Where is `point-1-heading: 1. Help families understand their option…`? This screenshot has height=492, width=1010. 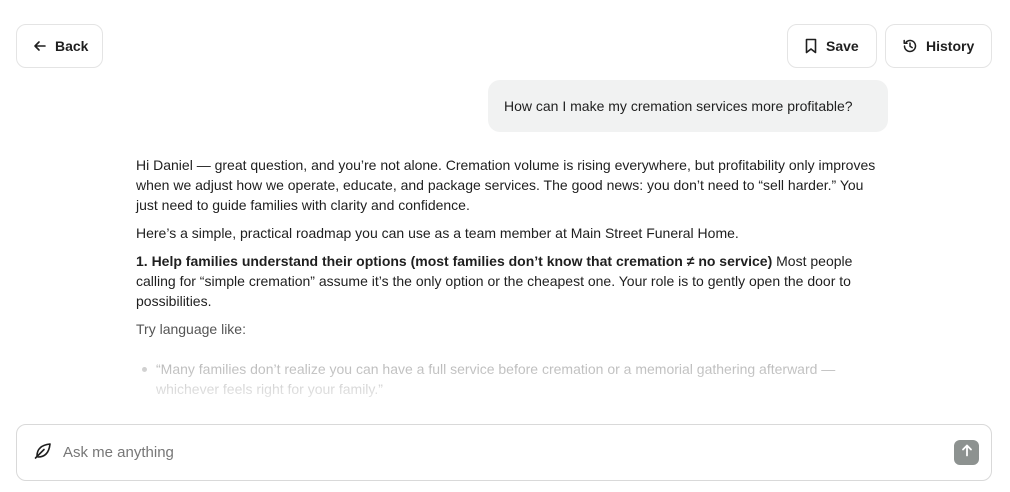
point-1-heading: 1. Help families understand their option… is located at coordinates (454, 261).